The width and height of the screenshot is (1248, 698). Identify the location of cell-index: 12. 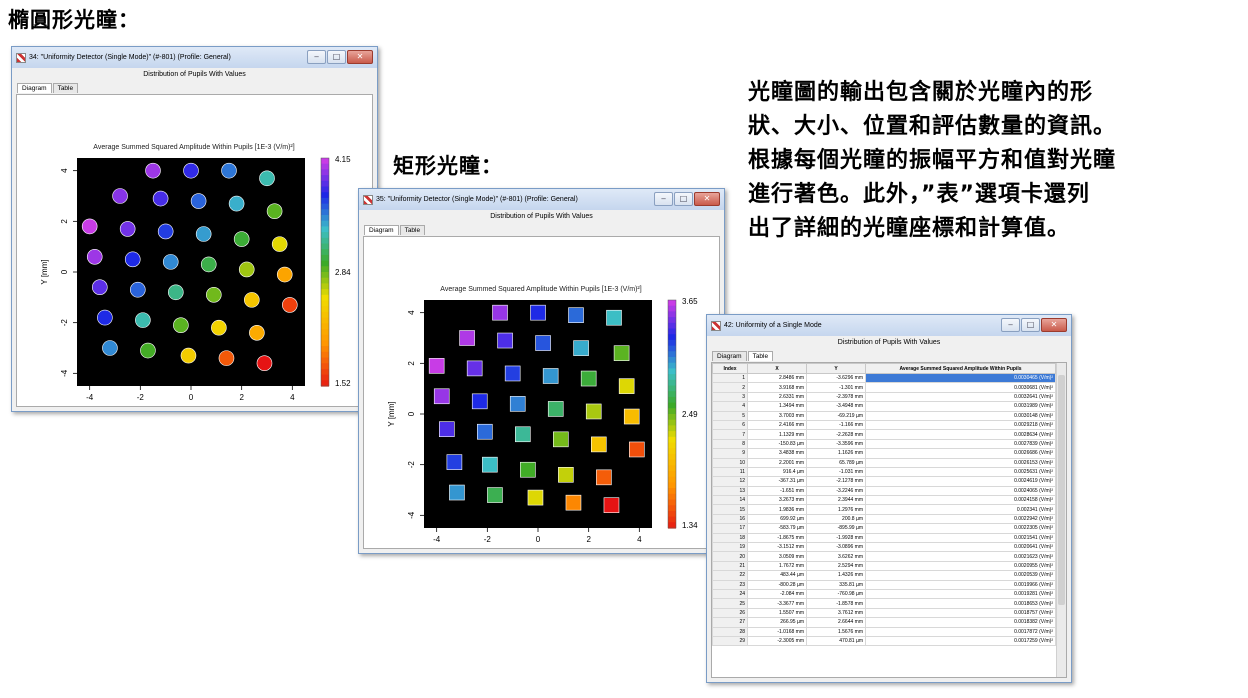
(730, 481).